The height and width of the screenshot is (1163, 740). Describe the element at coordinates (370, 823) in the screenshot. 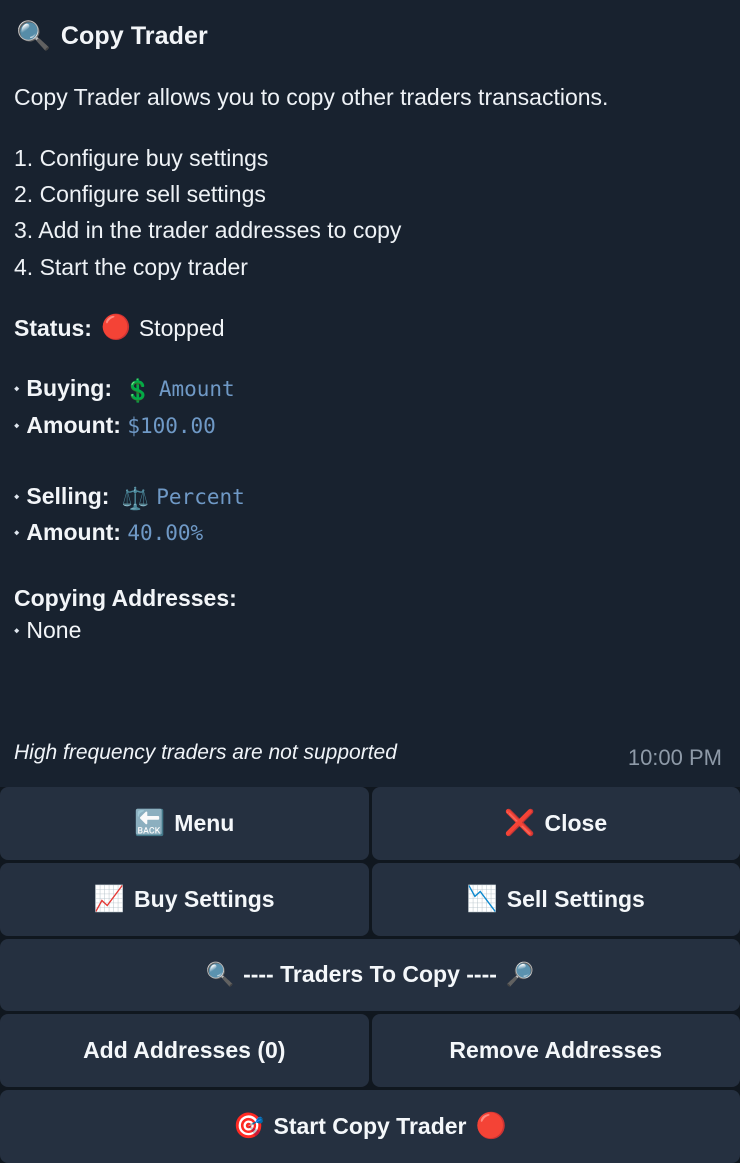

I see `button-row-1: 🔙 Menu ❌ Close` at that location.